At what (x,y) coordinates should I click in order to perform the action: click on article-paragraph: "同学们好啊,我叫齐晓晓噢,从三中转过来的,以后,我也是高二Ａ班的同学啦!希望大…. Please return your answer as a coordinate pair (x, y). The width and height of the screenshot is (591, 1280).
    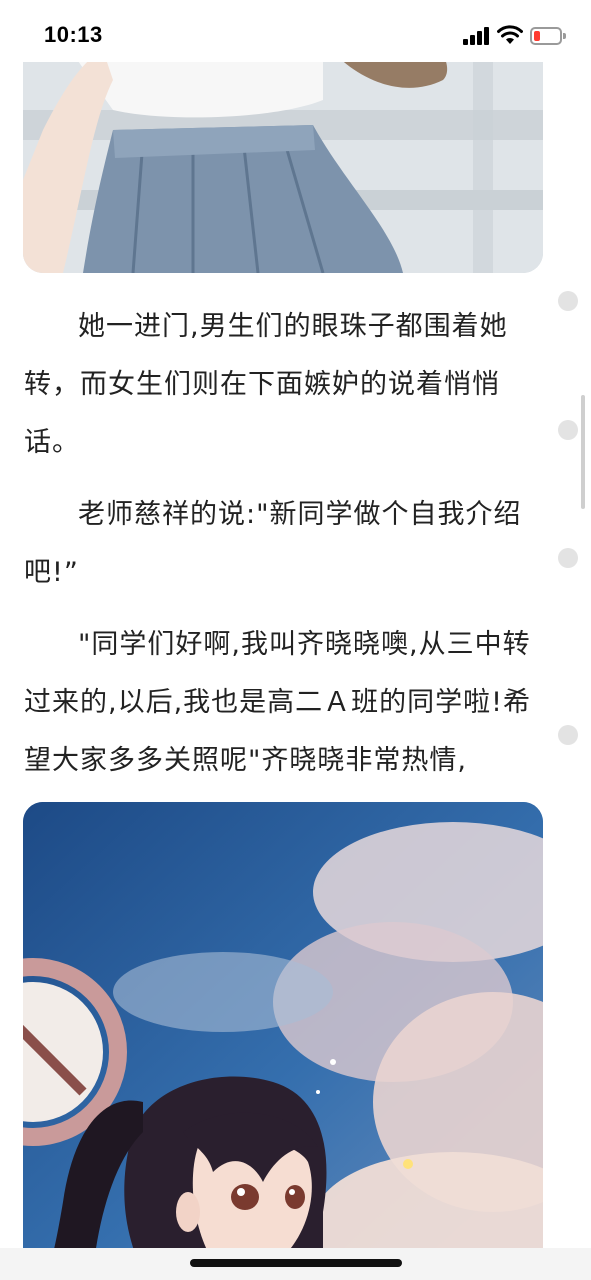
    Looking at the image, I should click on (277, 702).